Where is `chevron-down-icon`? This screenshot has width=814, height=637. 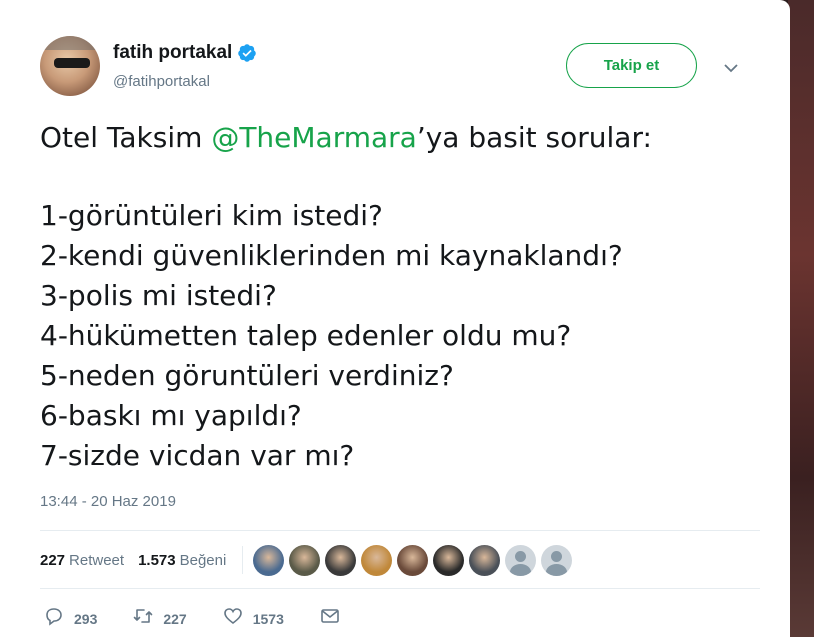
chevron-down-icon is located at coordinates (731, 66).